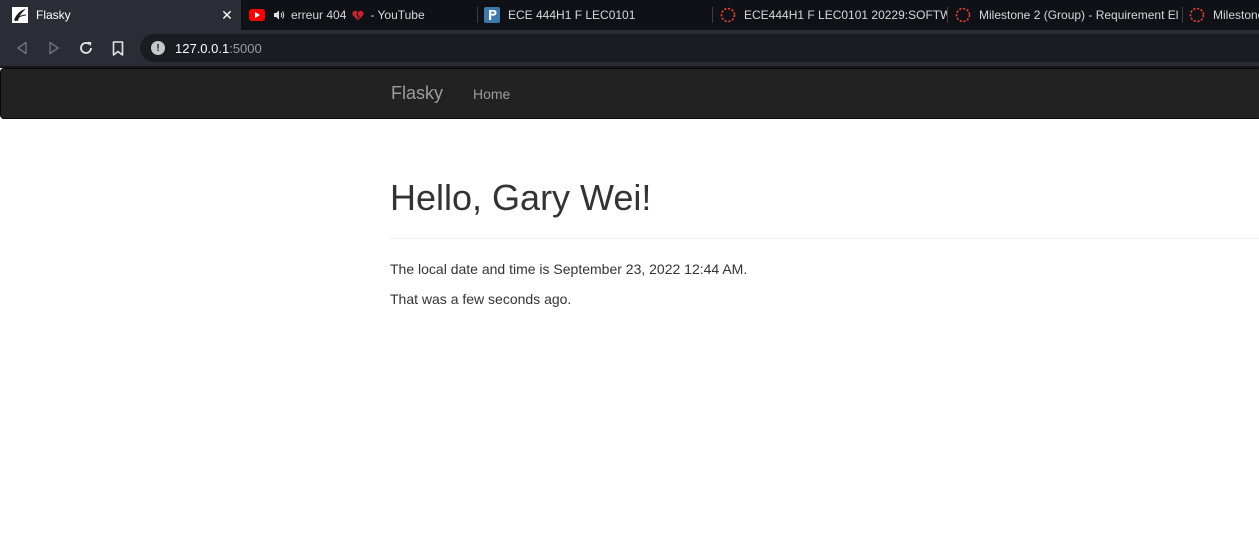 The width and height of the screenshot is (1259, 551). What do you see at coordinates (202, 48) in the screenshot?
I see `url-host: 127.0.0.1` at bounding box center [202, 48].